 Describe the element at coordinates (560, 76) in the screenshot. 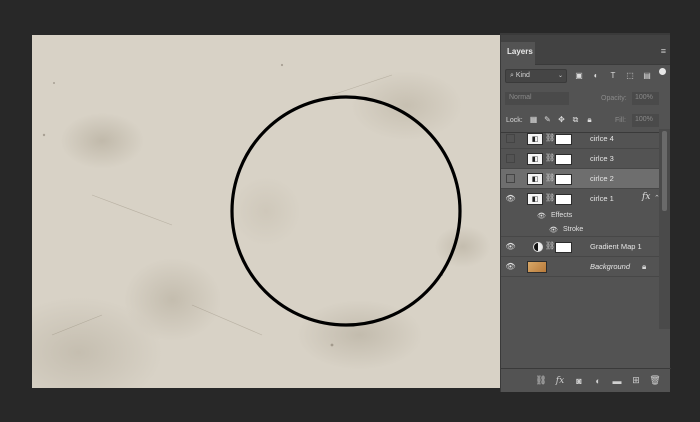

I see `chevron-down-icon: ⌄` at that location.